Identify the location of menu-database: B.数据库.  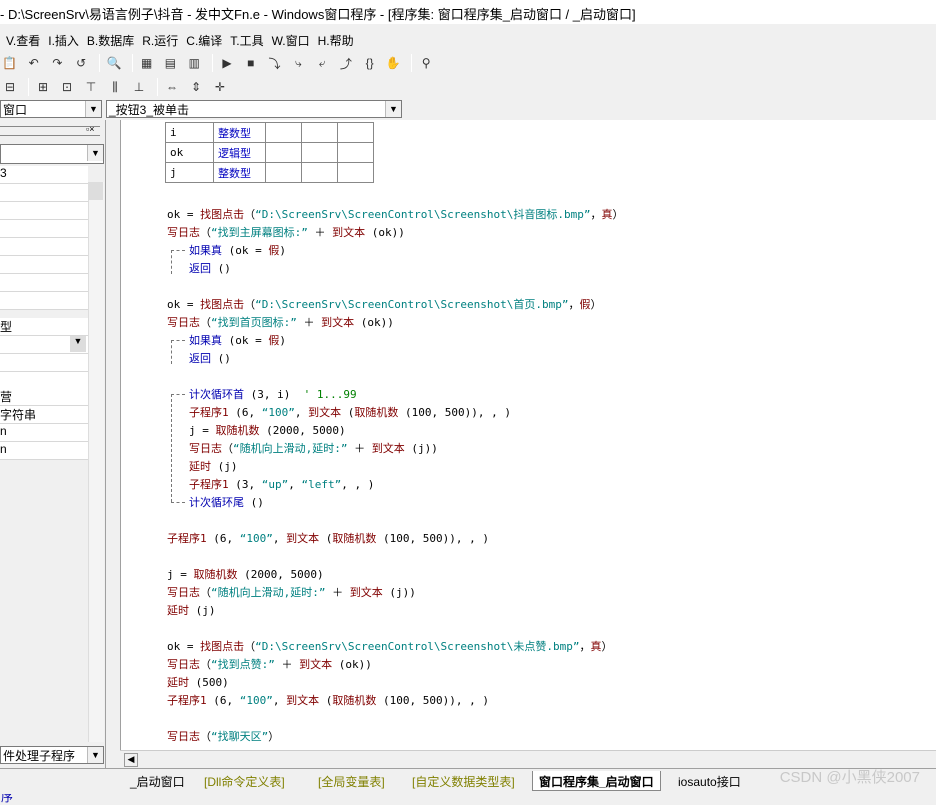
(110, 41).